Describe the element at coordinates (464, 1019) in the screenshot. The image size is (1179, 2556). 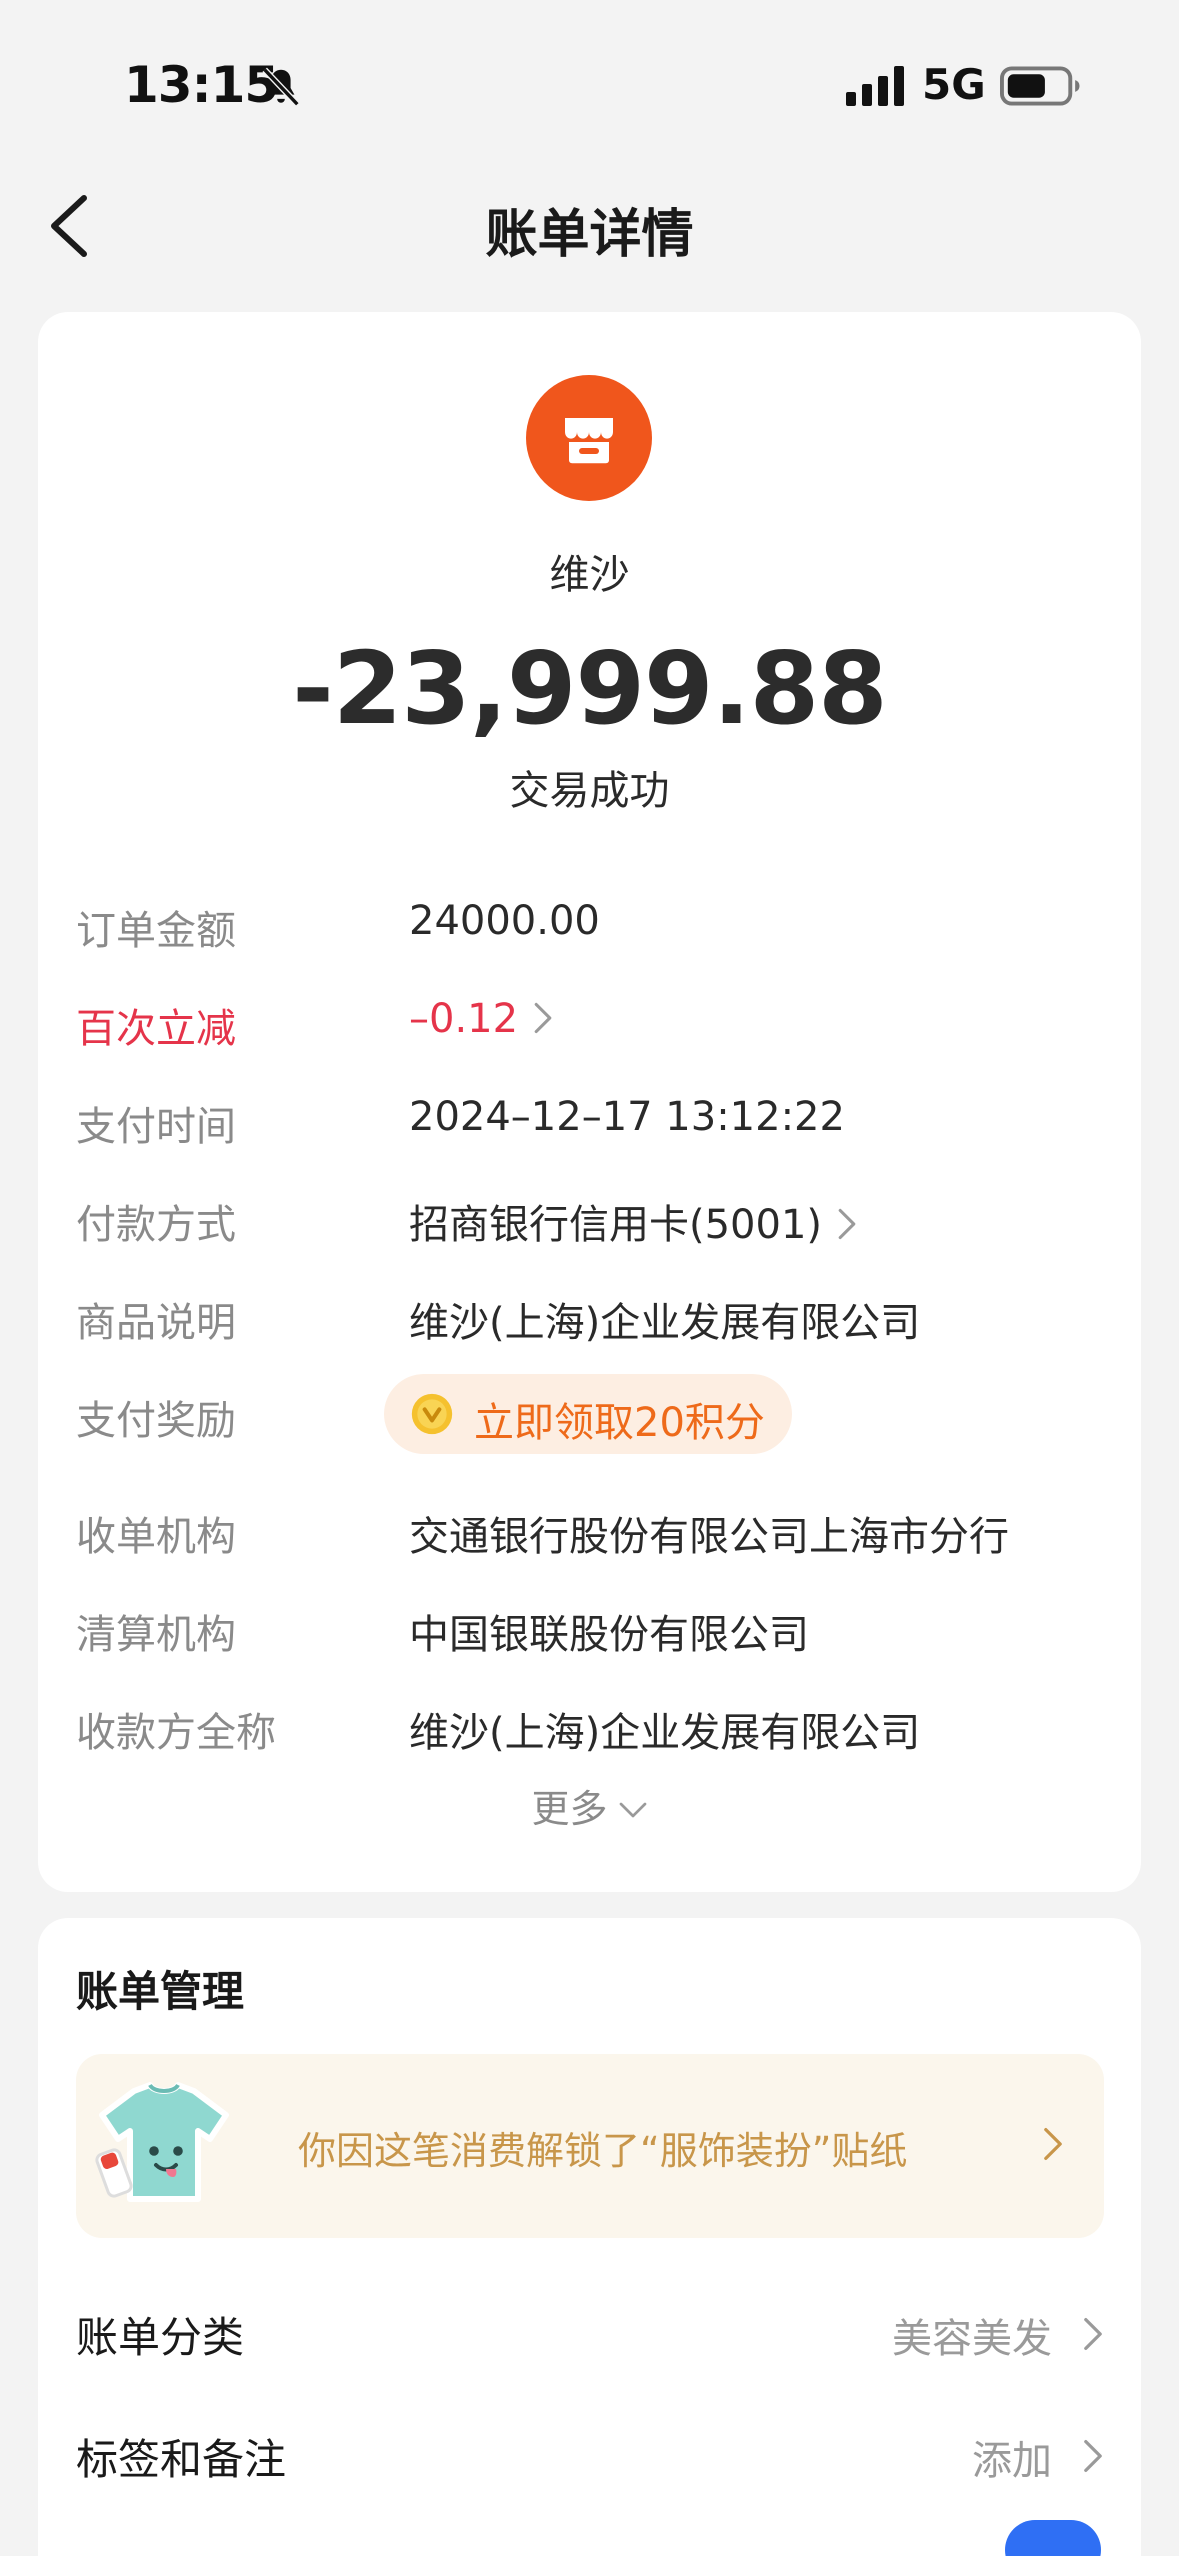
I see `discount-value: –0.12` at that location.